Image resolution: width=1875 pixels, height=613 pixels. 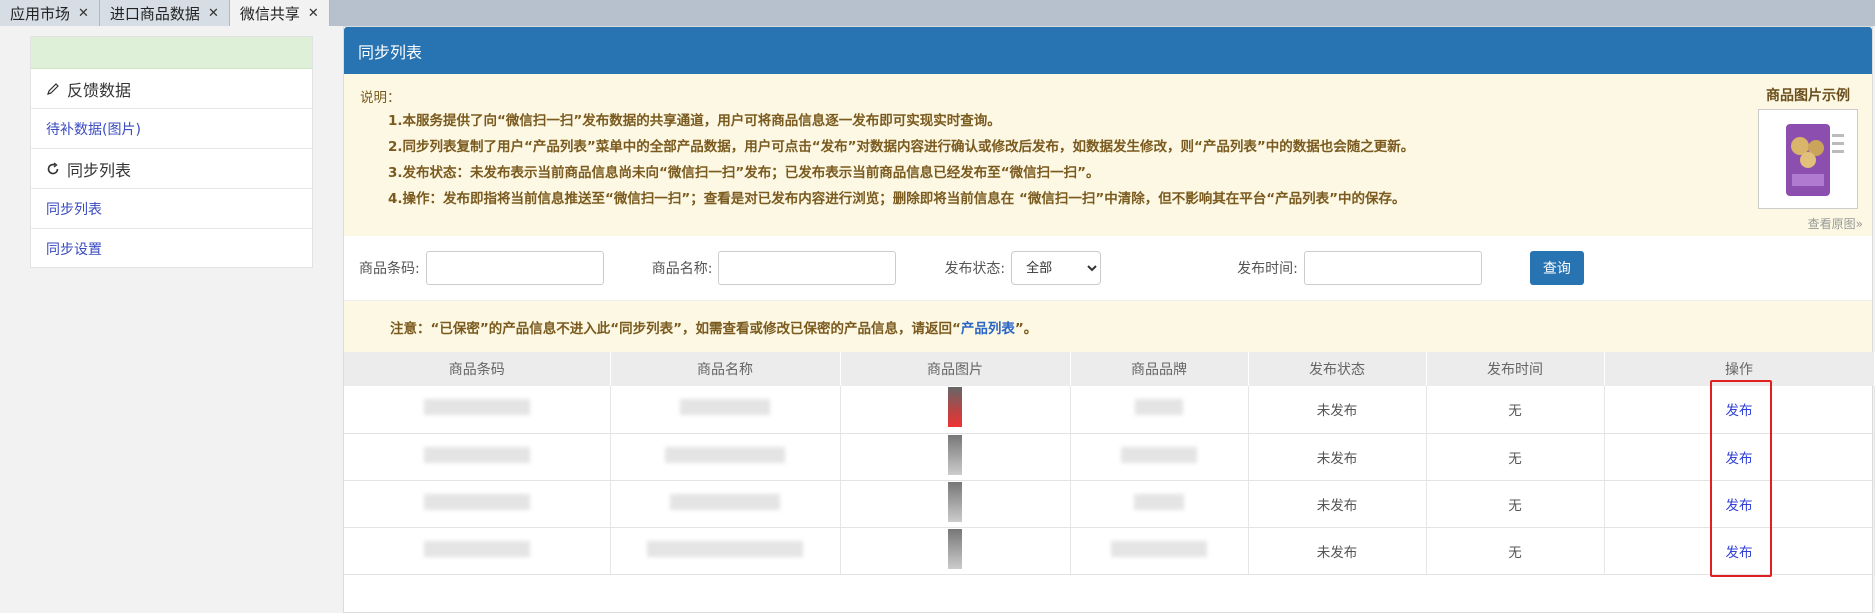 What do you see at coordinates (53, 169) in the screenshot?
I see `refresh-icon` at bounding box center [53, 169].